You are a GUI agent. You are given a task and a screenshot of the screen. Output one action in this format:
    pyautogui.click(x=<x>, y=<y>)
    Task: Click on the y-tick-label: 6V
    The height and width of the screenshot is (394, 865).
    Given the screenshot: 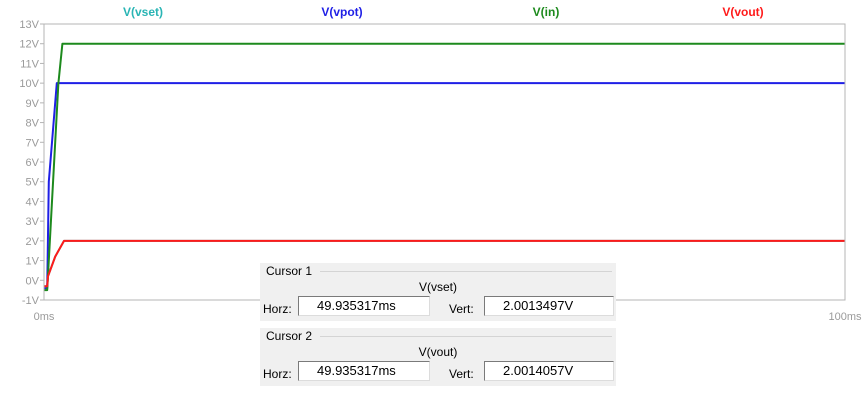 What is the action you would take?
    pyautogui.click(x=33, y=163)
    